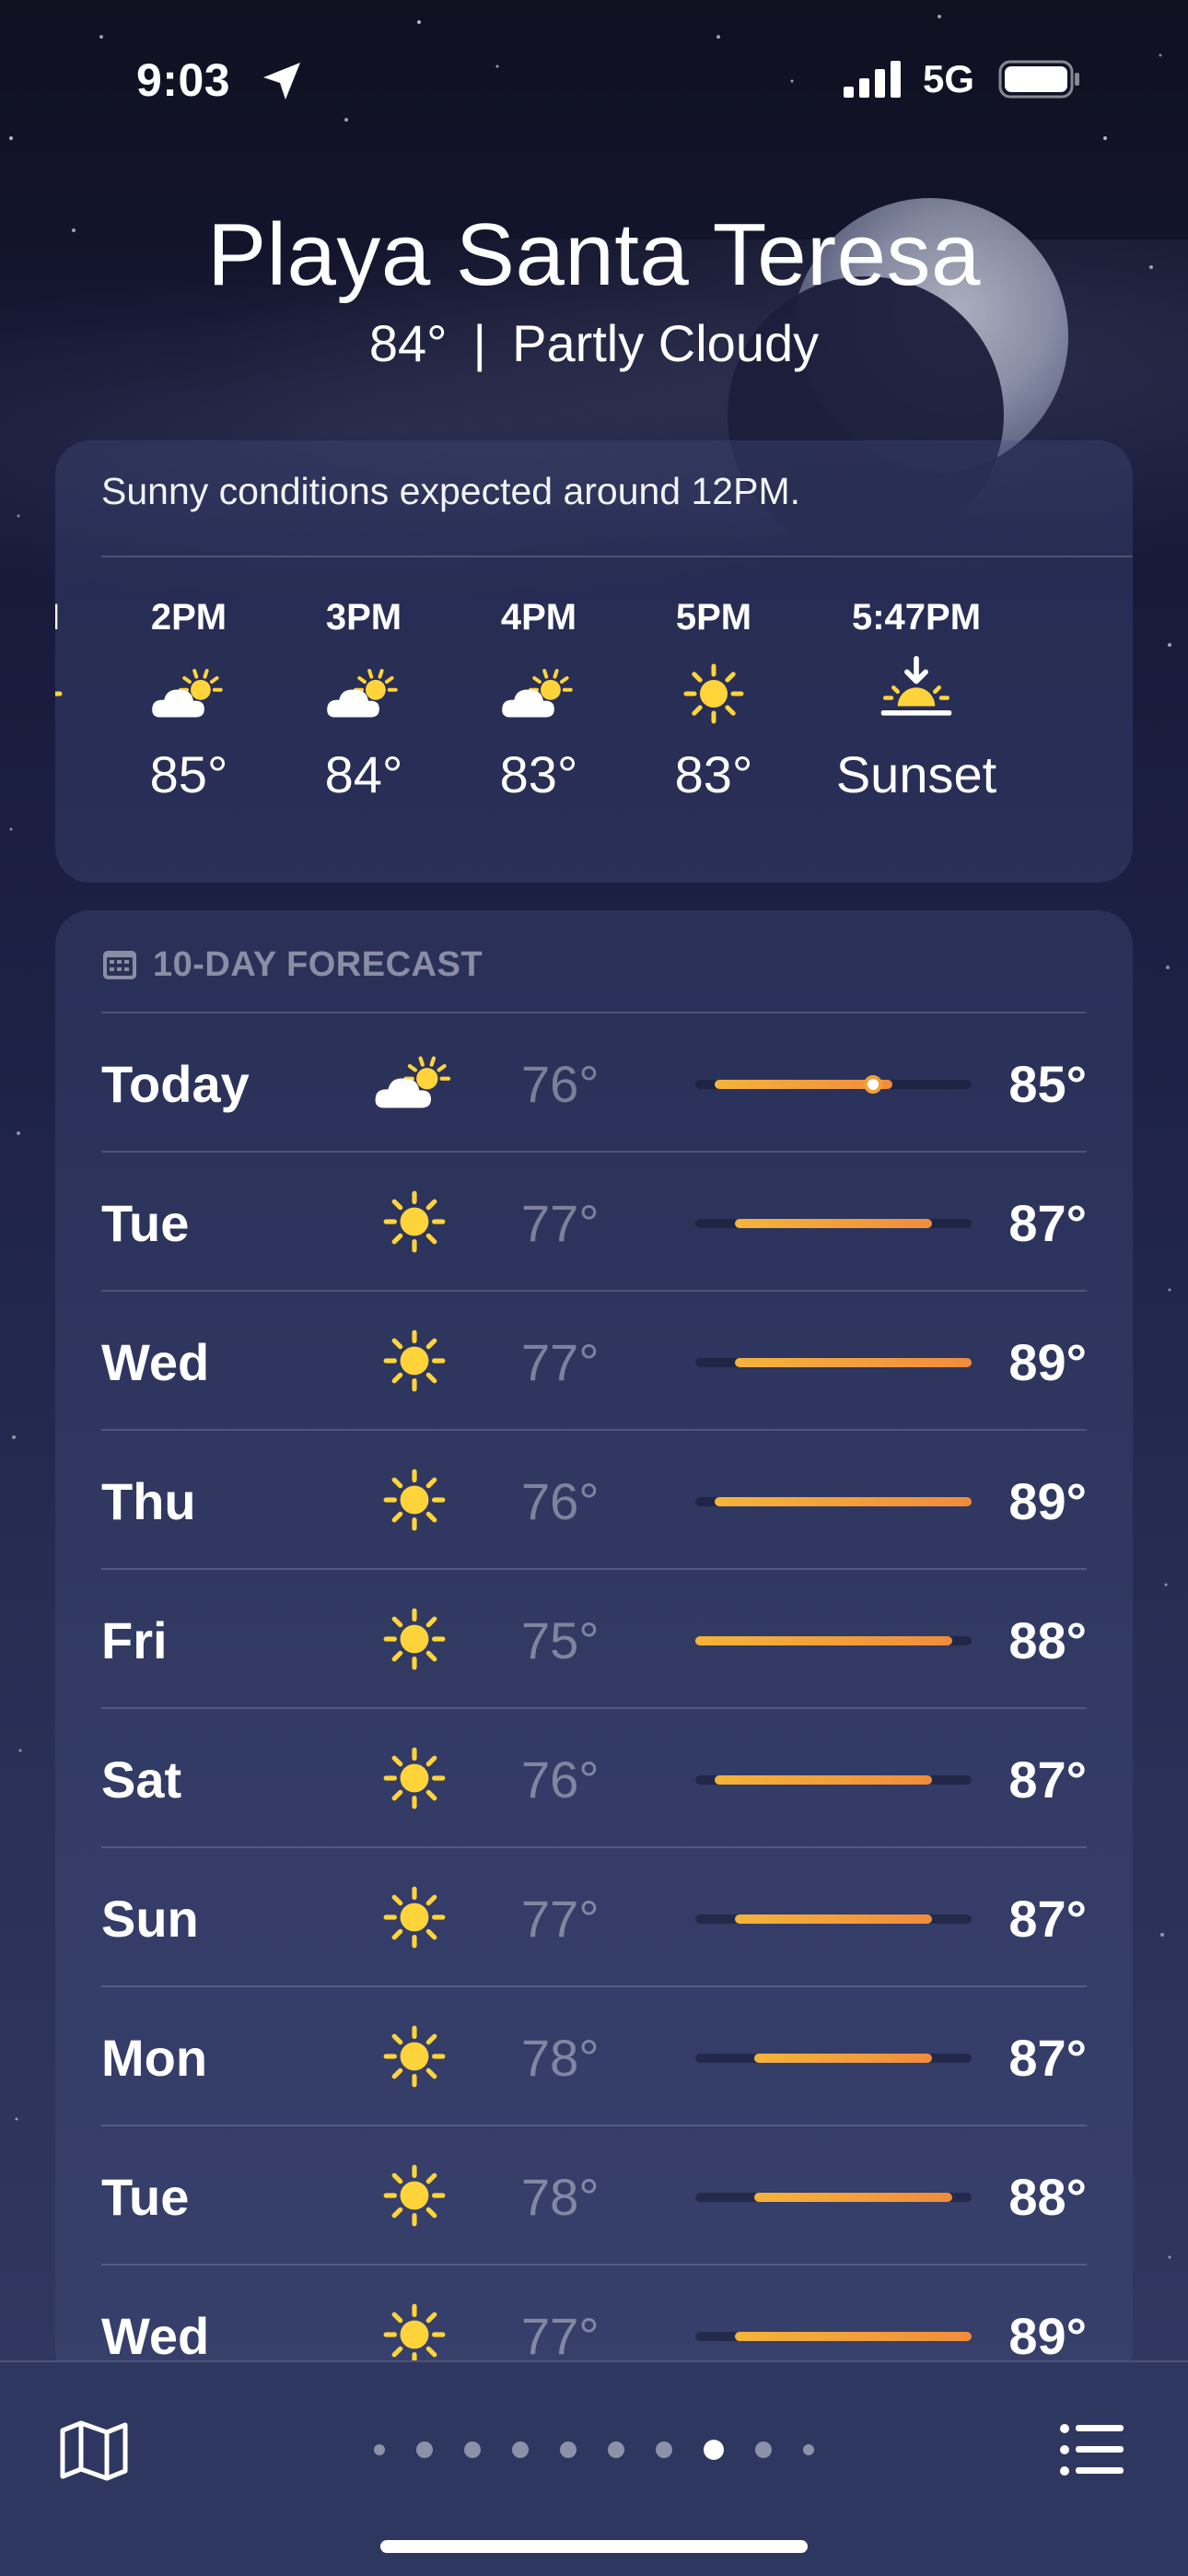  Describe the element at coordinates (189, 617) in the screenshot. I see `hour-label: 2PM` at that location.